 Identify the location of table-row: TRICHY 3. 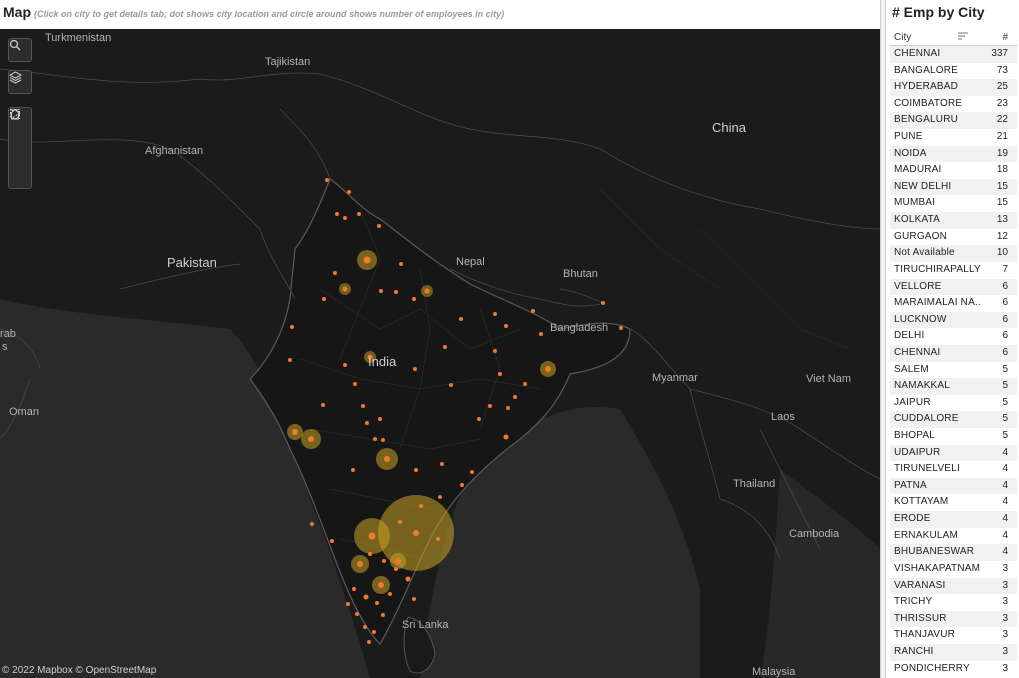
(953, 602).